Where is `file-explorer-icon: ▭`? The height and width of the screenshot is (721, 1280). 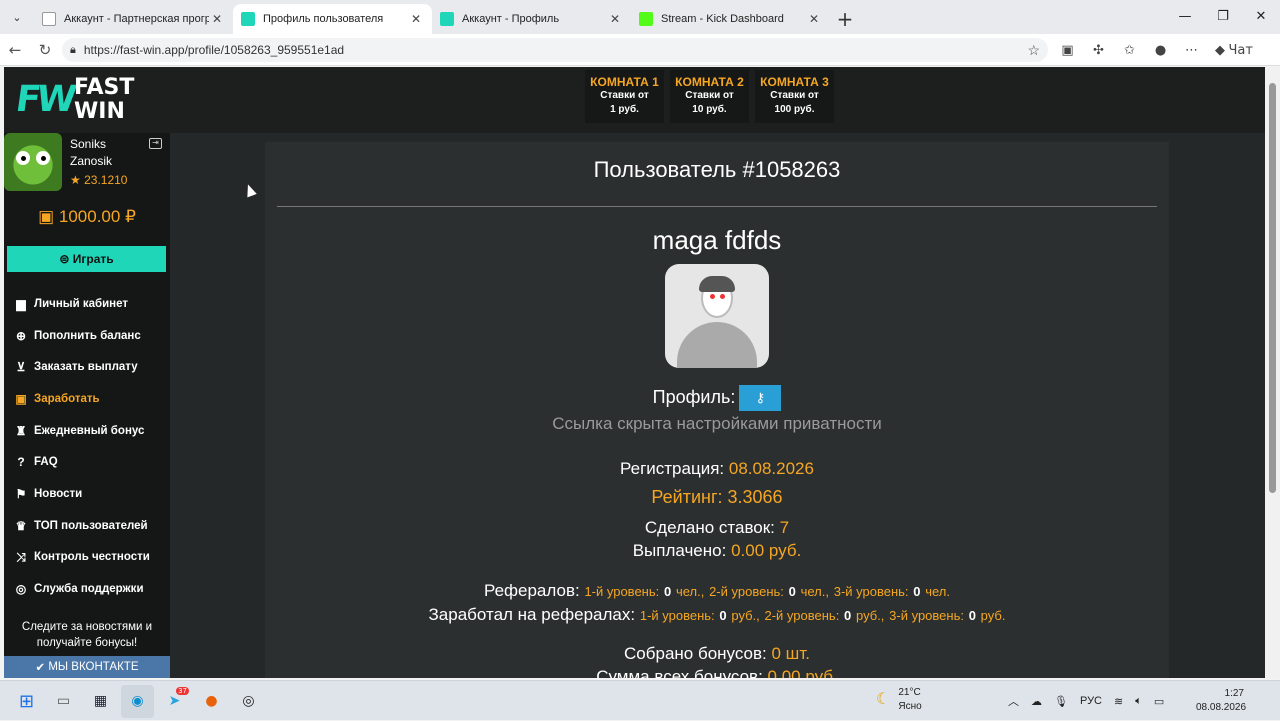
file-explorer-icon: ▭ is located at coordinates (63, 701).